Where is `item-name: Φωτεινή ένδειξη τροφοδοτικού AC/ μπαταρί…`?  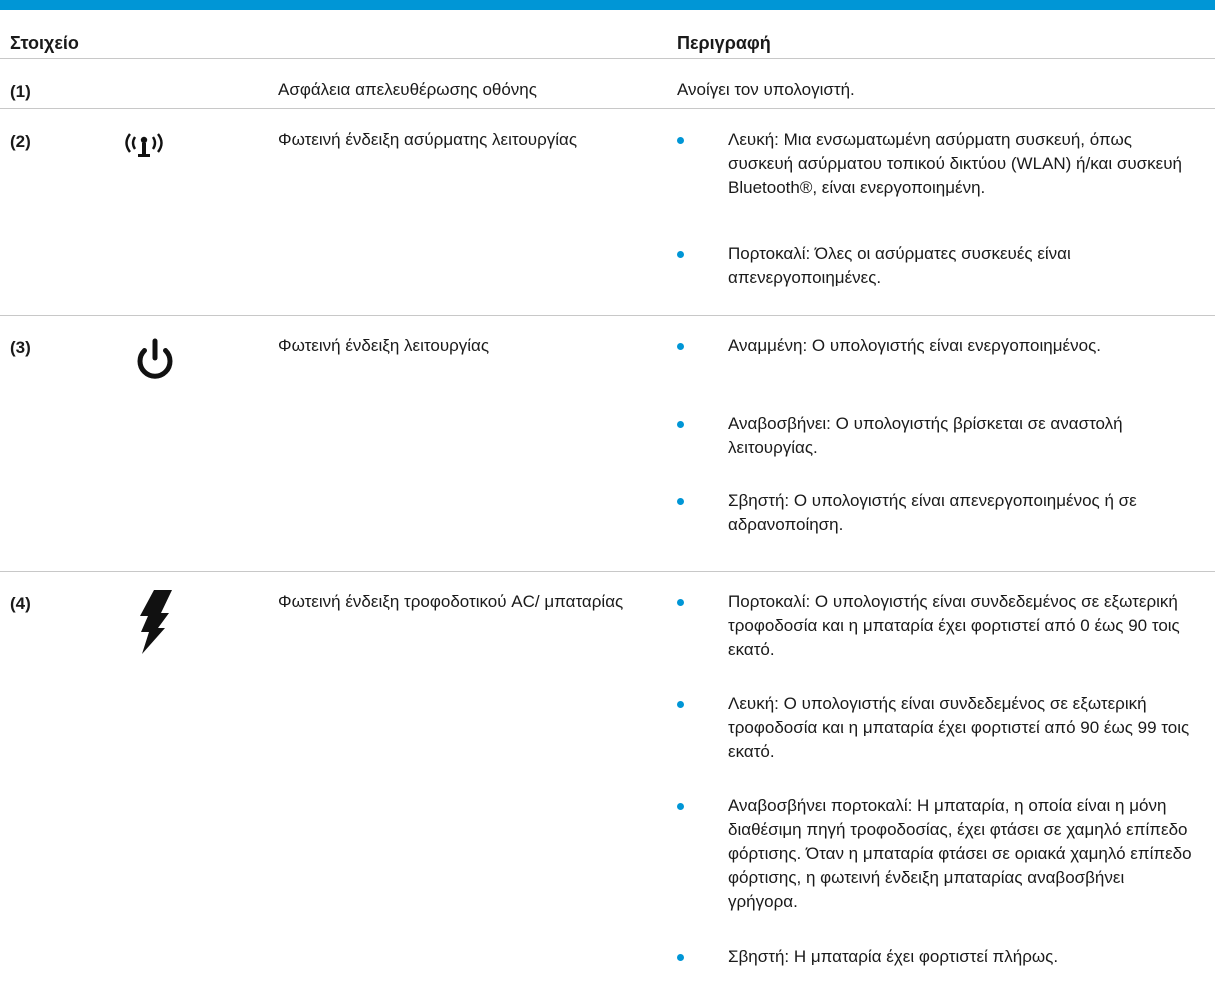 item-name: Φωτεινή ένδειξη τροφοδοτικού AC/ μπαταρί… is located at coordinates (451, 601).